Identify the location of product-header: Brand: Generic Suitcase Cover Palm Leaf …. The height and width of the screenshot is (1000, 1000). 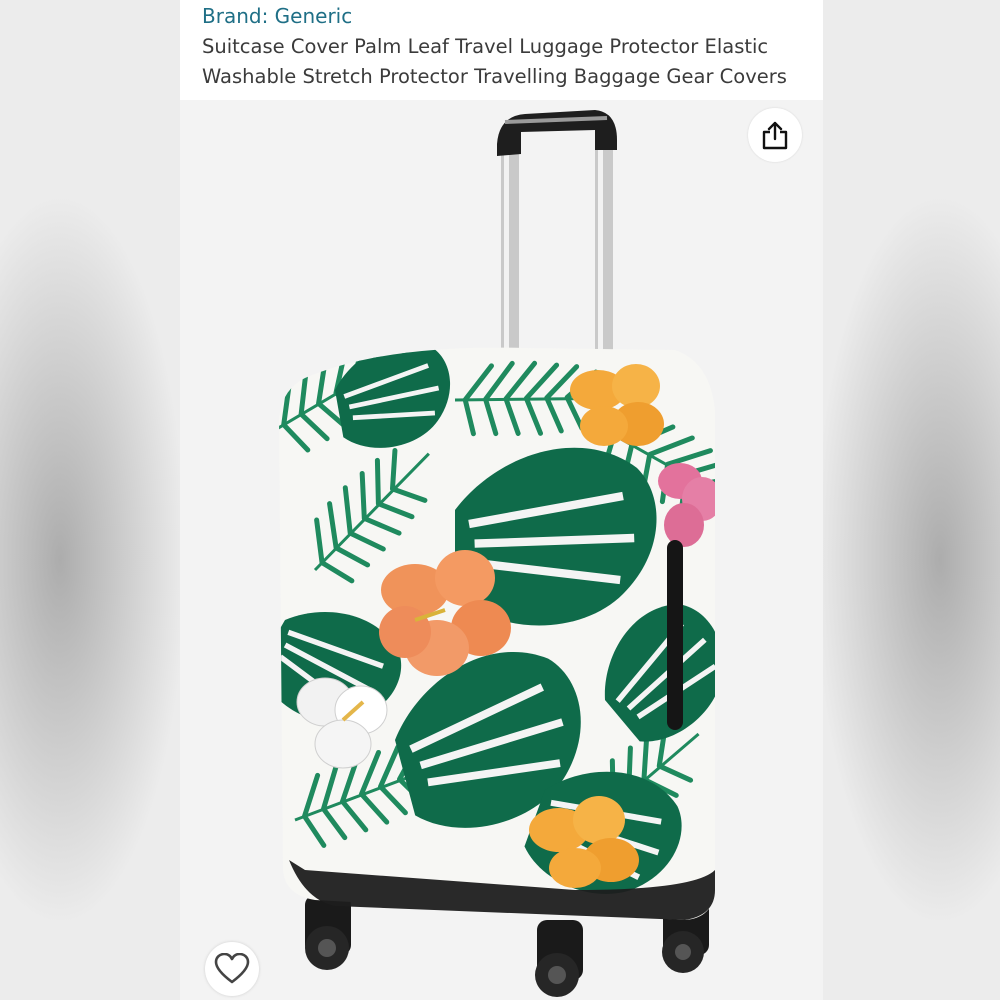
(501, 50).